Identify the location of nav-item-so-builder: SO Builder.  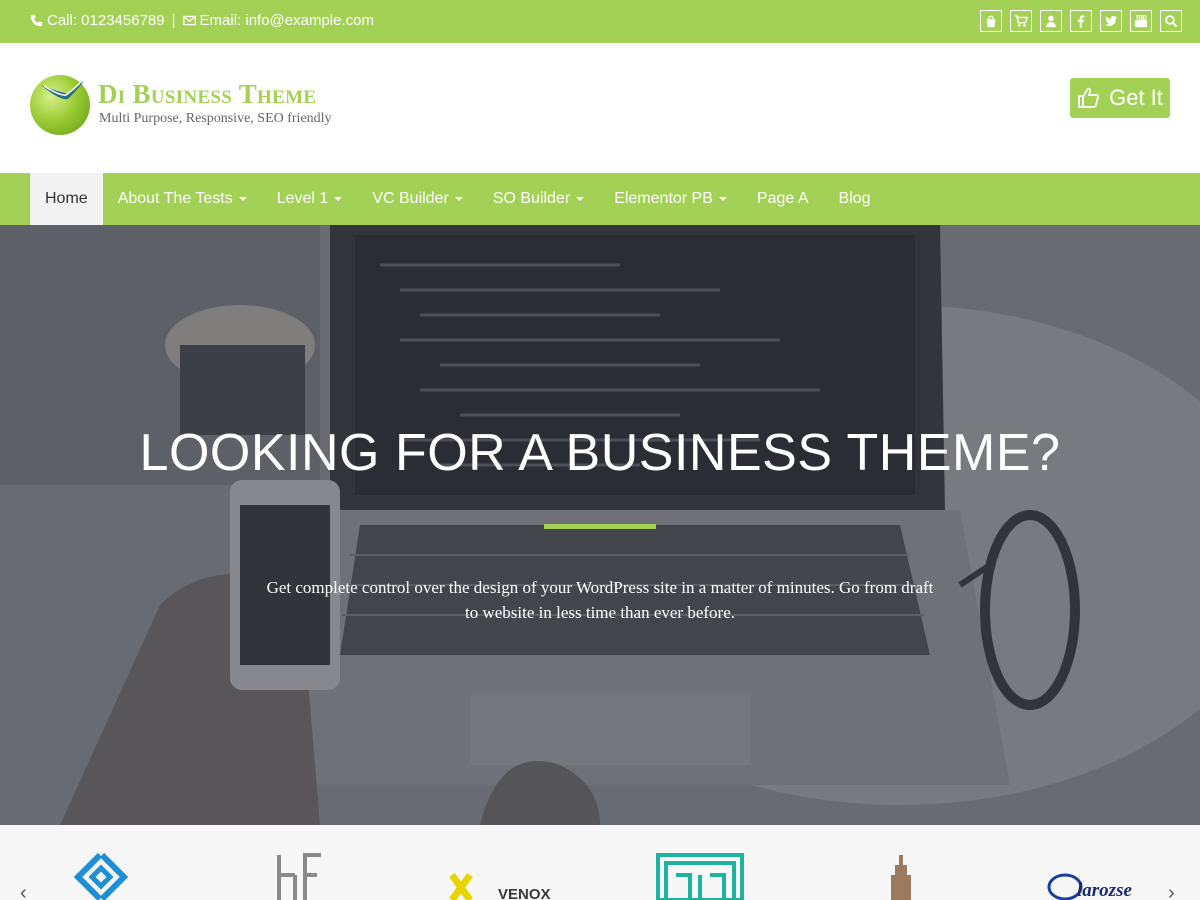
(538, 199).